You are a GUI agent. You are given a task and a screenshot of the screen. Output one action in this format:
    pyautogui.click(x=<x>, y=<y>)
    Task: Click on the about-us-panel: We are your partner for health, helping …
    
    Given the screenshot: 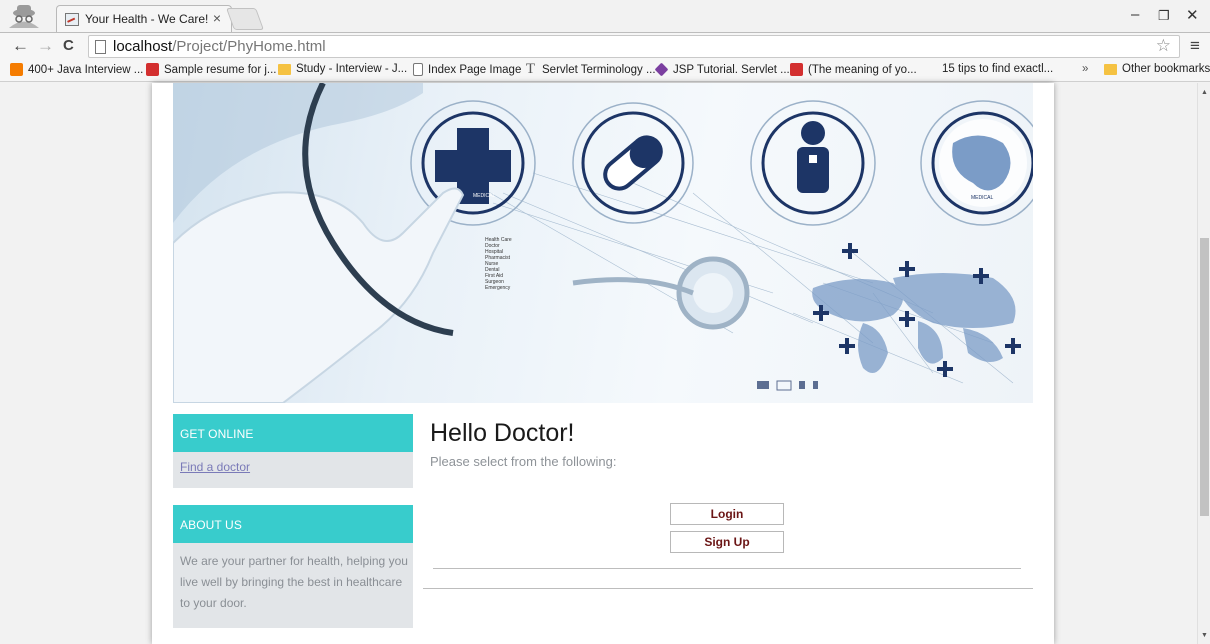 What is the action you would take?
    pyautogui.click(x=293, y=585)
    